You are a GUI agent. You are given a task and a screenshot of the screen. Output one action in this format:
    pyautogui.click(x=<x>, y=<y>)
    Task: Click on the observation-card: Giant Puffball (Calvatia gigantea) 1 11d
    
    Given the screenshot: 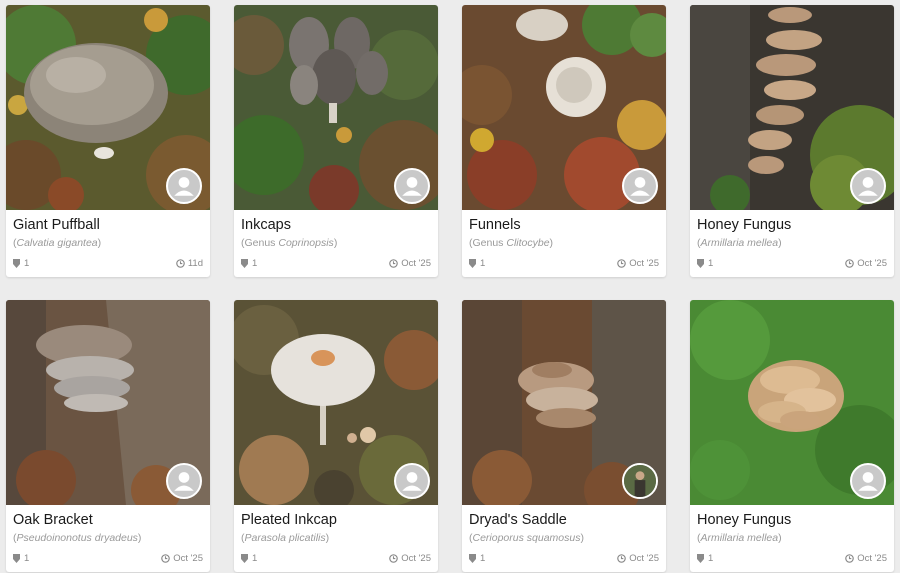 What is the action you would take?
    pyautogui.click(x=108, y=141)
    